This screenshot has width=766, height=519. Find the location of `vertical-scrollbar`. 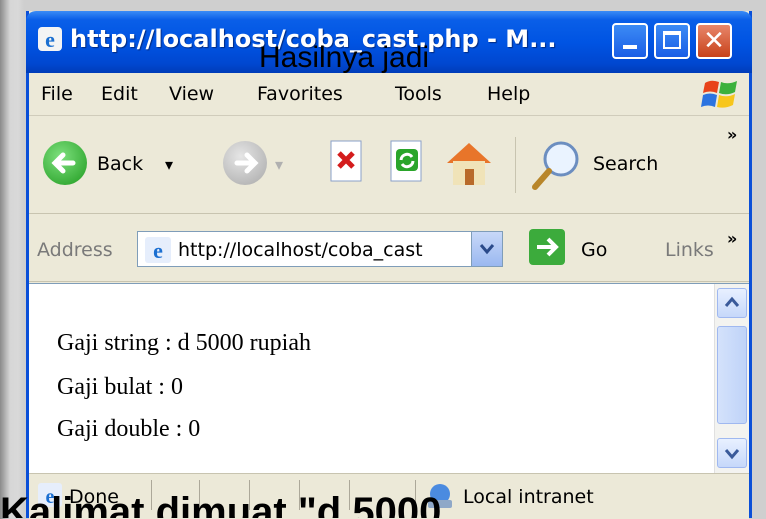

vertical-scrollbar is located at coordinates (731, 379).